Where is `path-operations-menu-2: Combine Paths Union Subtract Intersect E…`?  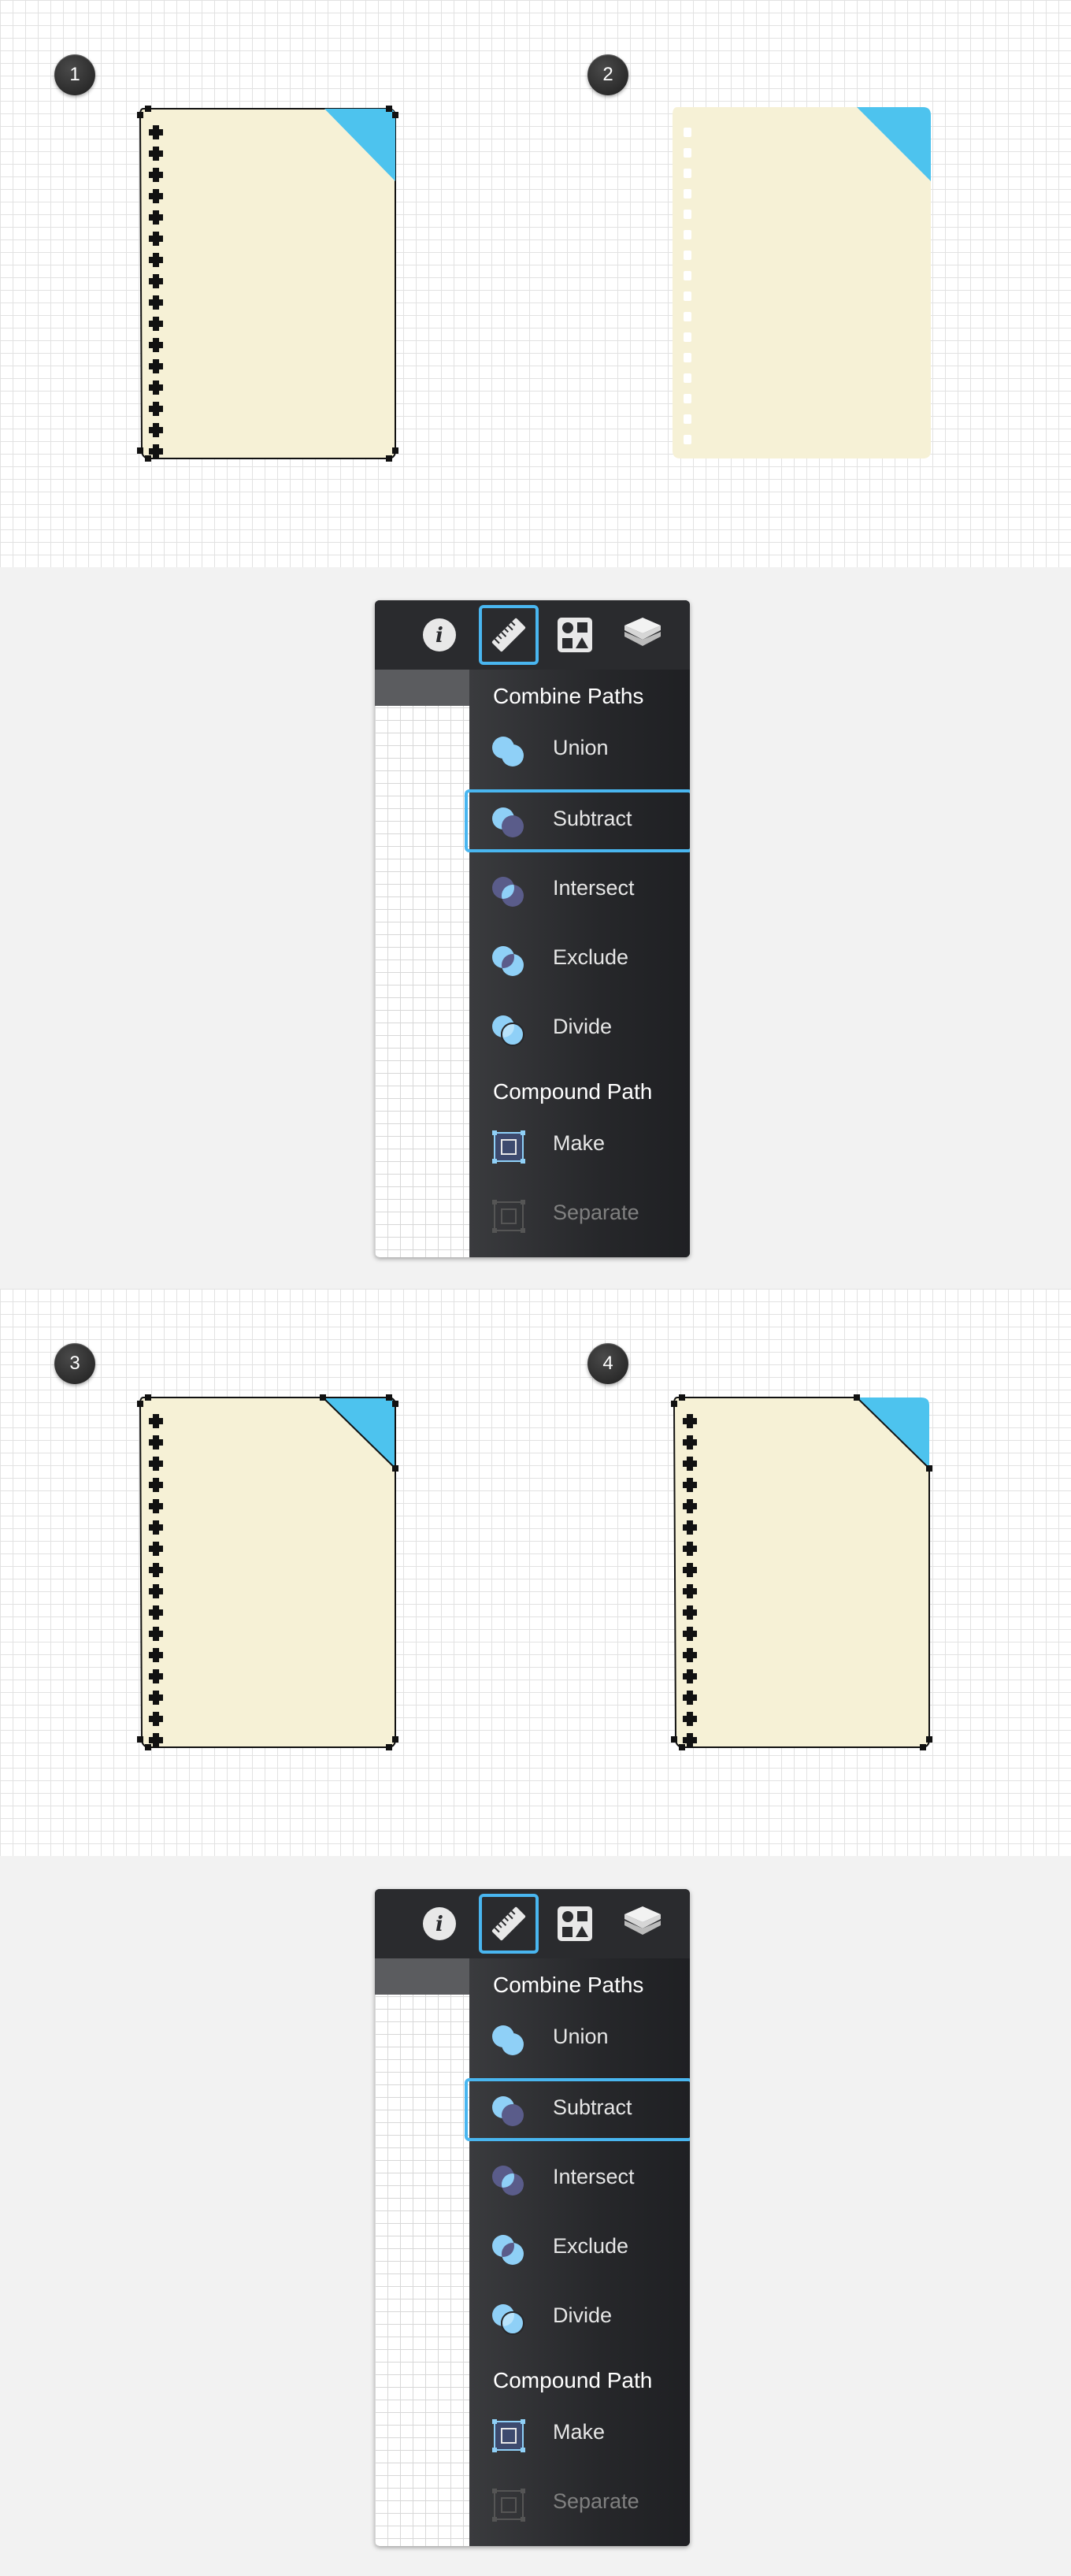 path-operations-menu-2: Combine Paths Union Subtract Intersect E… is located at coordinates (577, 2252).